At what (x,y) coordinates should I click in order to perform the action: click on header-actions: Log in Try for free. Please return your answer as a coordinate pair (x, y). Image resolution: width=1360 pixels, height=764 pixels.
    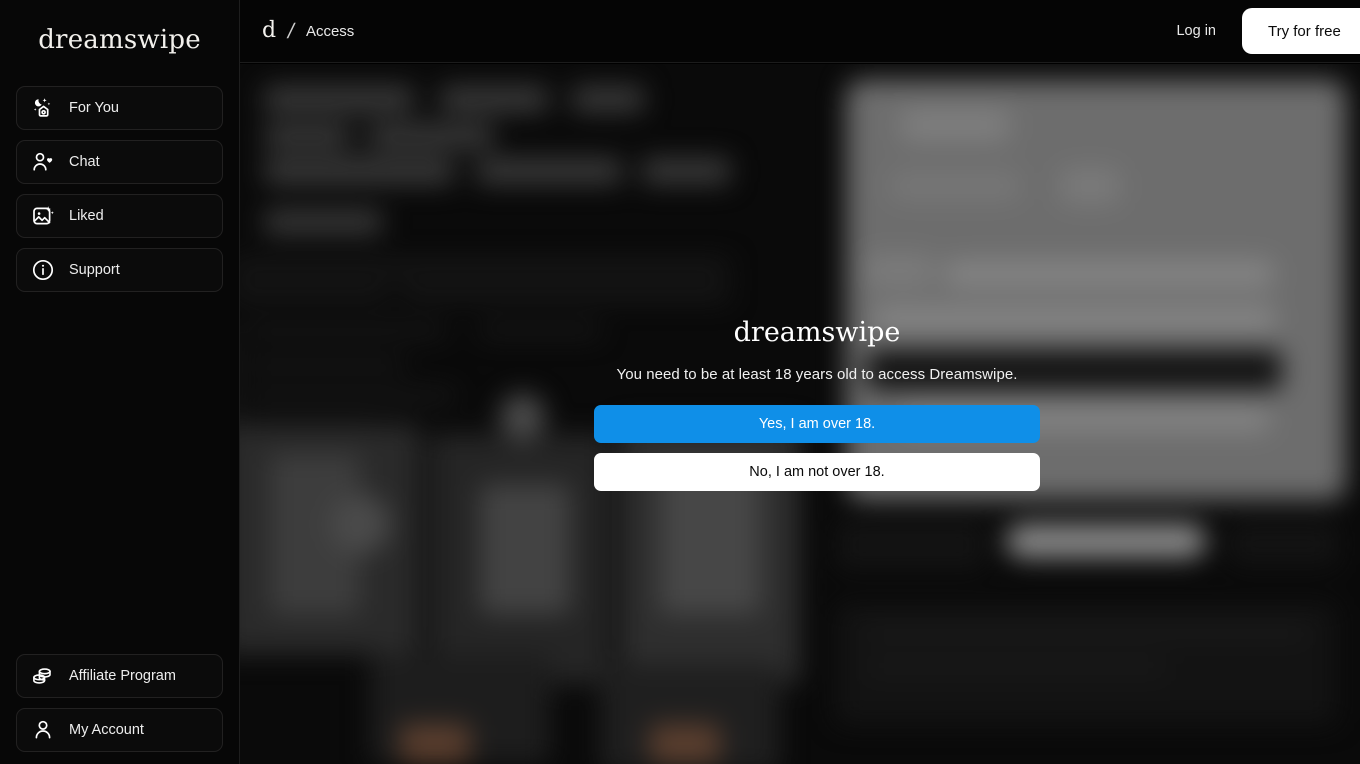
    Looking at the image, I should click on (1262, 31).